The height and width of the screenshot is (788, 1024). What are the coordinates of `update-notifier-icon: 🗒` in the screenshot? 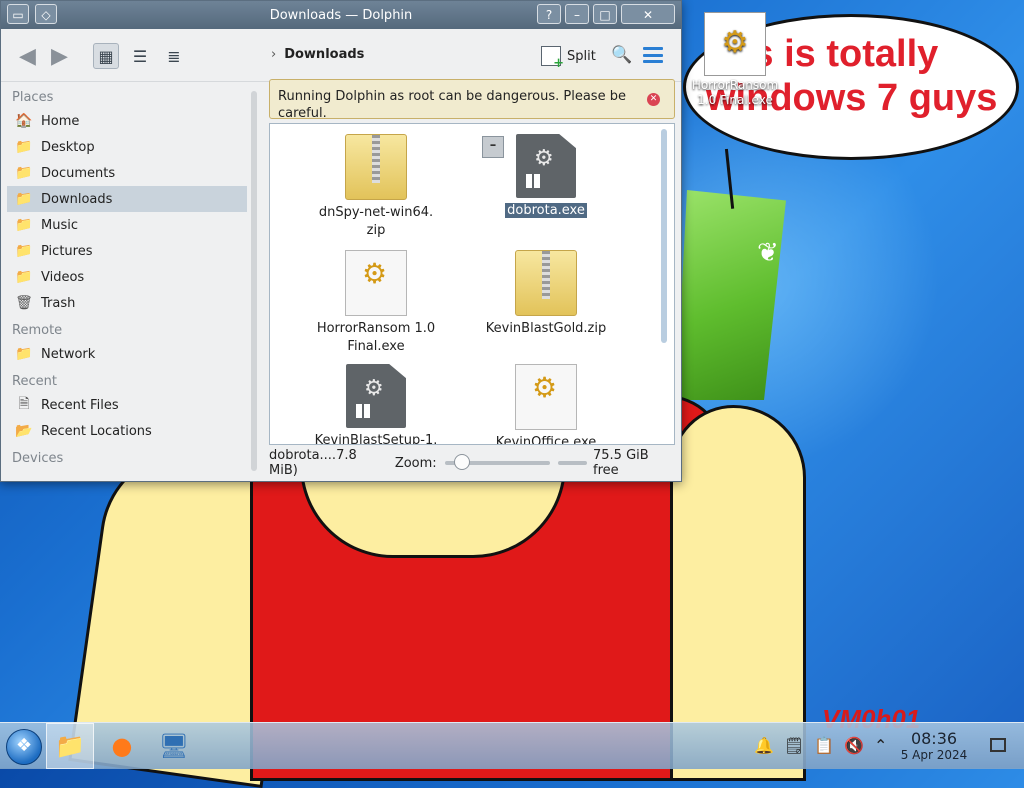 It's located at (794, 745).